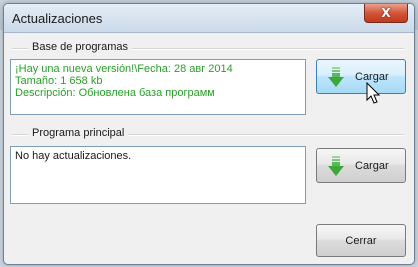 Image resolution: width=418 pixels, height=267 pixels. I want to click on close-icon: X, so click(386, 13).